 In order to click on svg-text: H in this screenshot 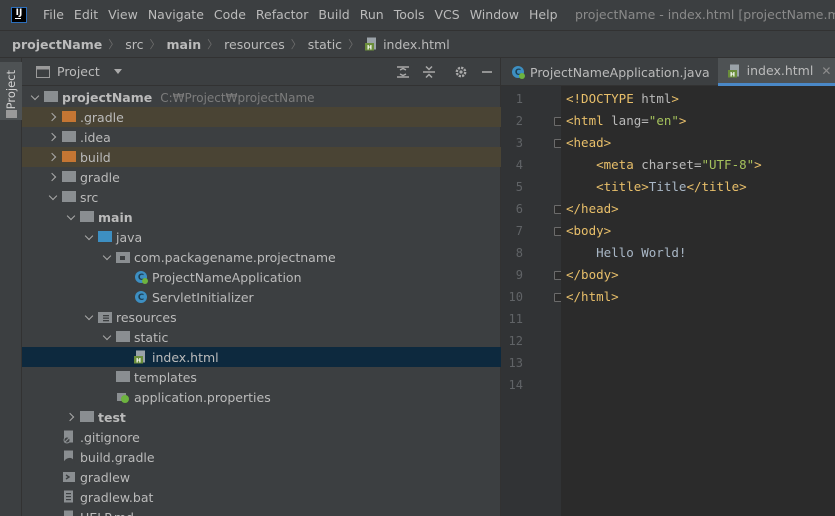, I will do `click(732, 74)`.